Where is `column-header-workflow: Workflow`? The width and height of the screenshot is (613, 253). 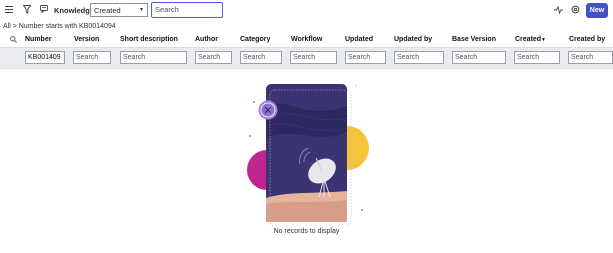
column-header-workflow: Workflow is located at coordinates (306, 39).